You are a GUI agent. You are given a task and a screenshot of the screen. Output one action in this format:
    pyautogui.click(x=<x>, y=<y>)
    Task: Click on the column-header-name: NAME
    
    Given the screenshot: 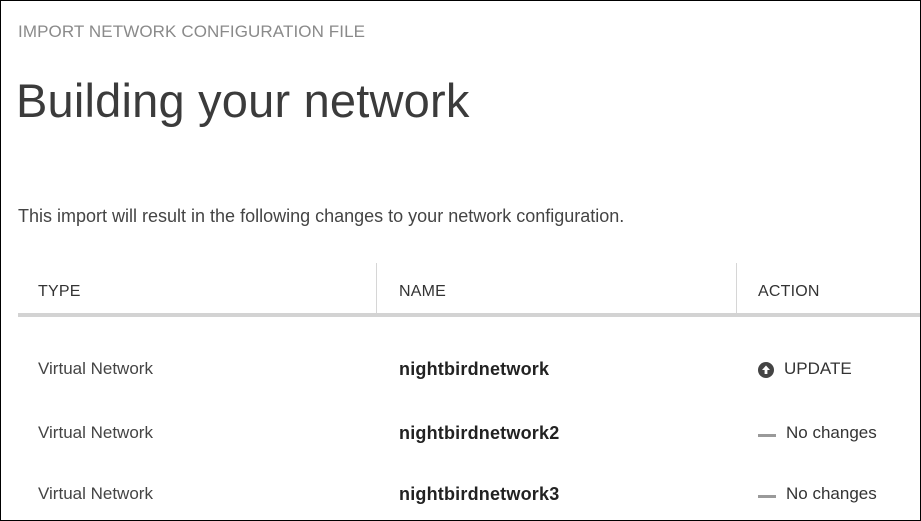 What is the action you would take?
    pyautogui.click(x=422, y=292)
    